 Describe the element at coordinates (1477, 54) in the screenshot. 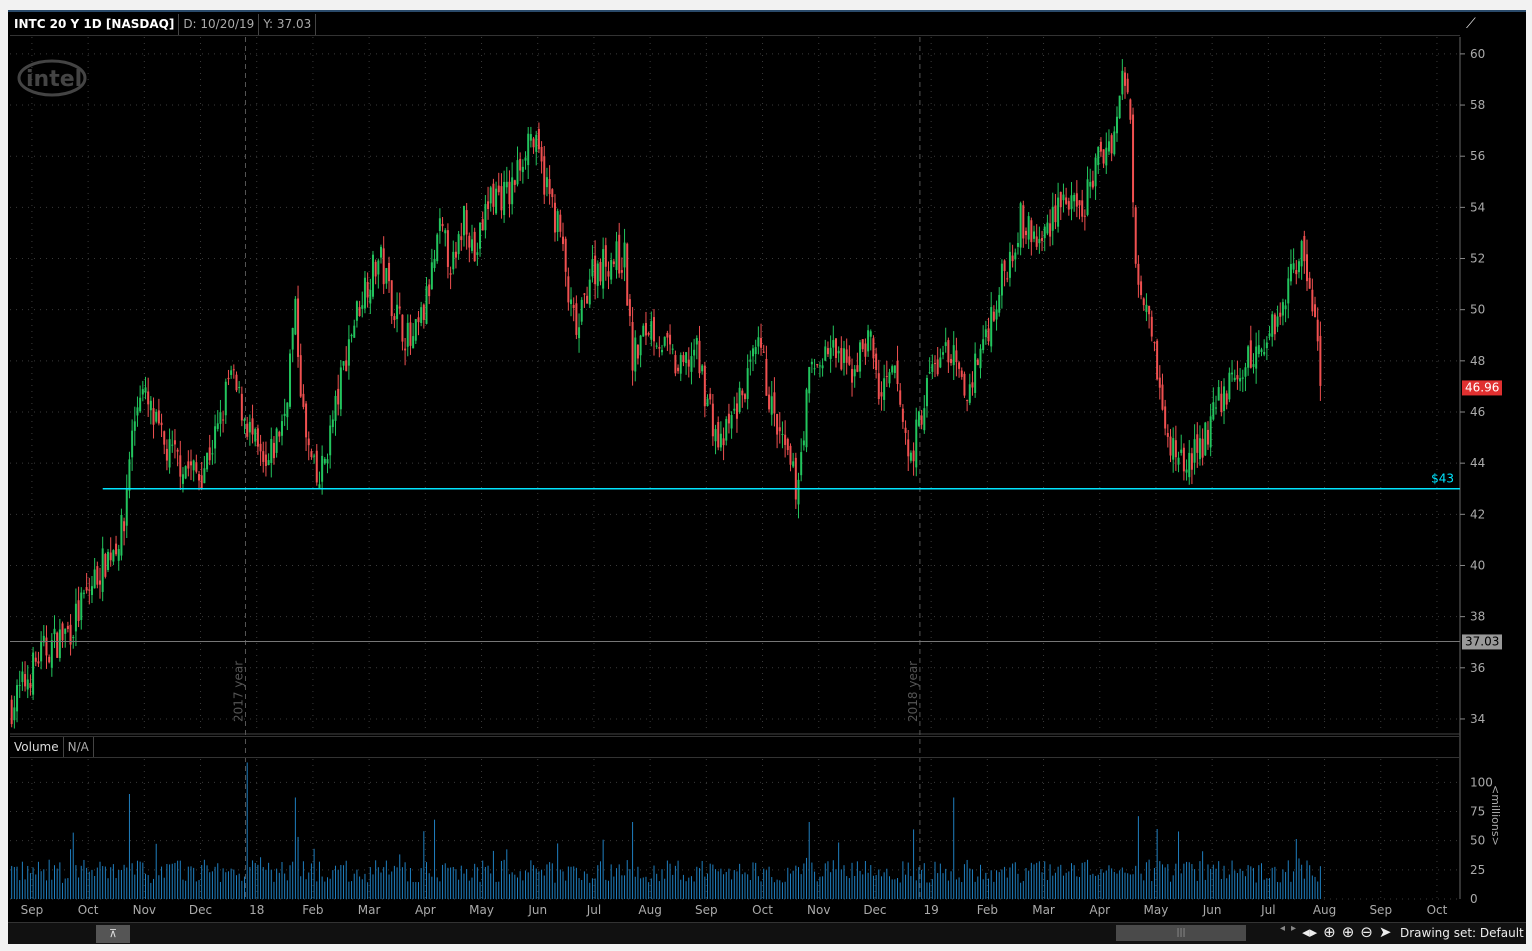

I see `y-tick-label: 60` at that location.